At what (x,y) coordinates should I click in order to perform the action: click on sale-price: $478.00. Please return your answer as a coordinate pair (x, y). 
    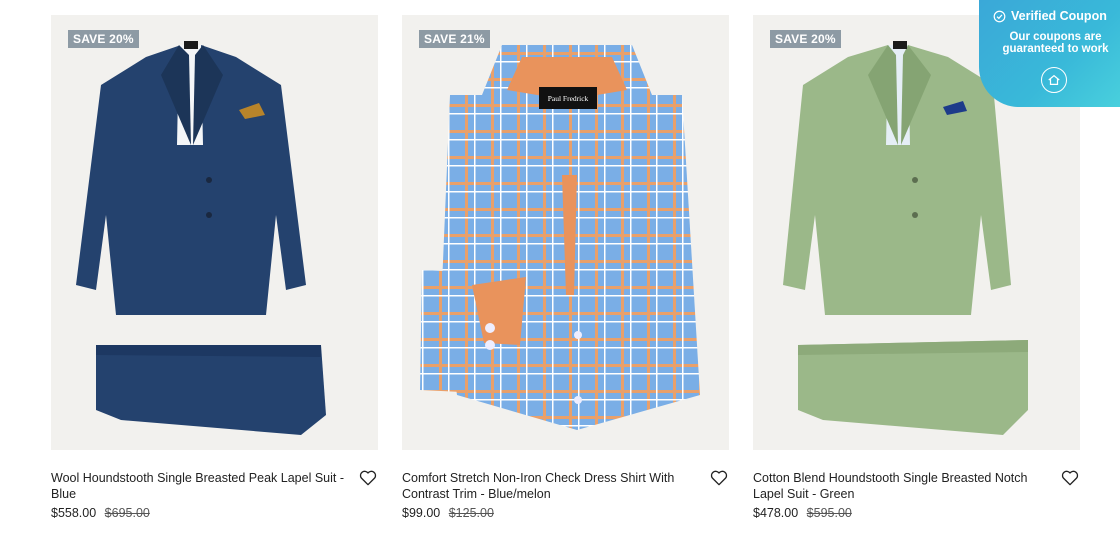
    Looking at the image, I should click on (776, 513).